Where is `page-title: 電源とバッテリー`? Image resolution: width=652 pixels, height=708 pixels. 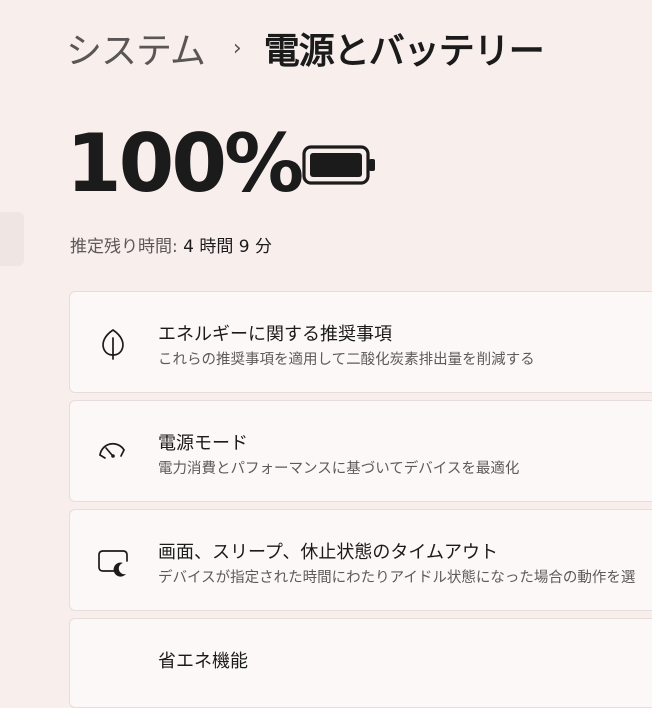 page-title: 電源とバッテリー is located at coordinates (404, 51).